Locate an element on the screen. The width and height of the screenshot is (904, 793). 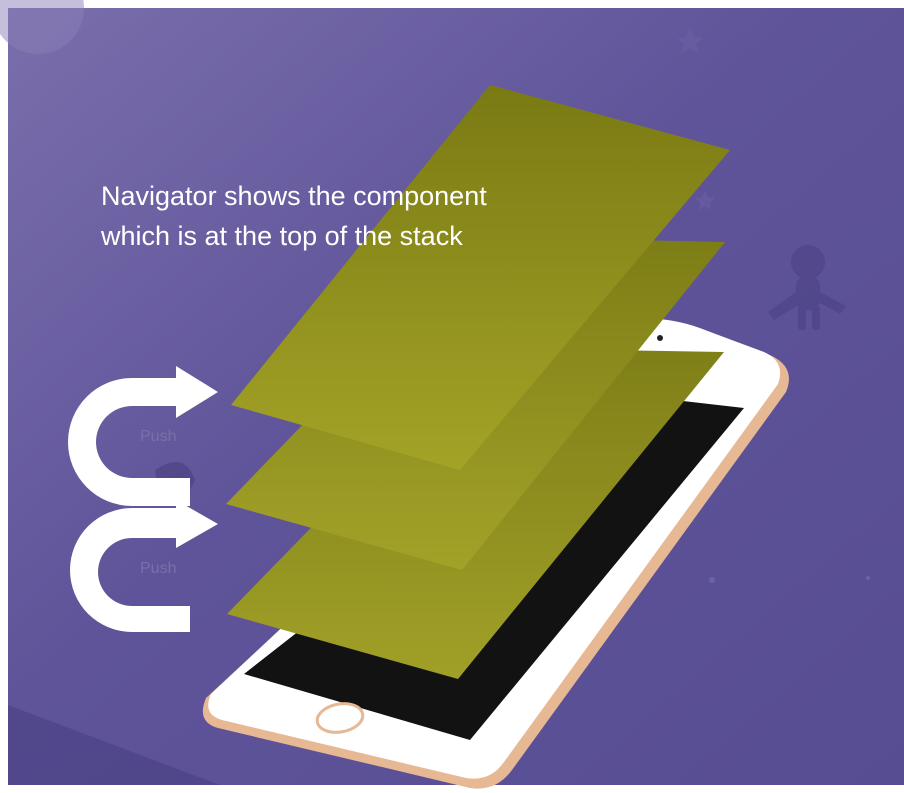
caption-line-1: Navigator shows the component is located at coordinates (294, 196).